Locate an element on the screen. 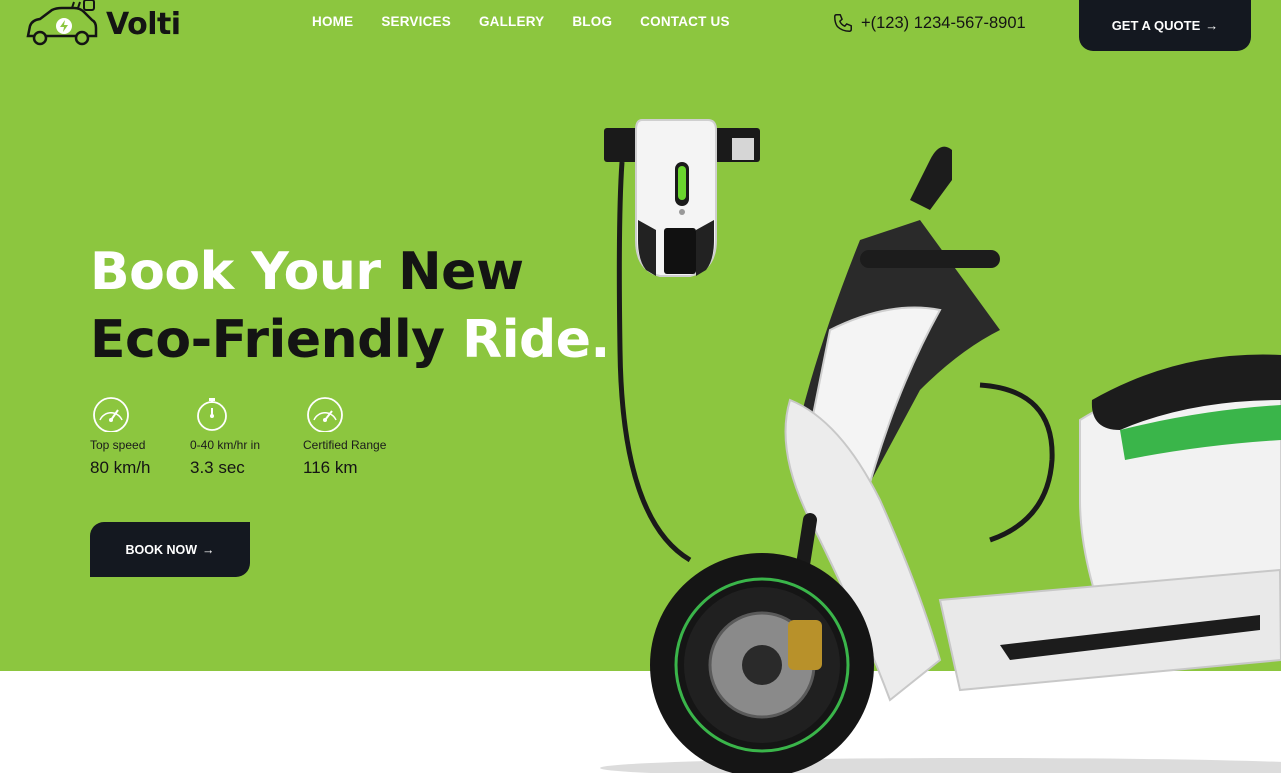 The height and width of the screenshot is (773, 1281). charging-cable is located at coordinates (1017, 462).